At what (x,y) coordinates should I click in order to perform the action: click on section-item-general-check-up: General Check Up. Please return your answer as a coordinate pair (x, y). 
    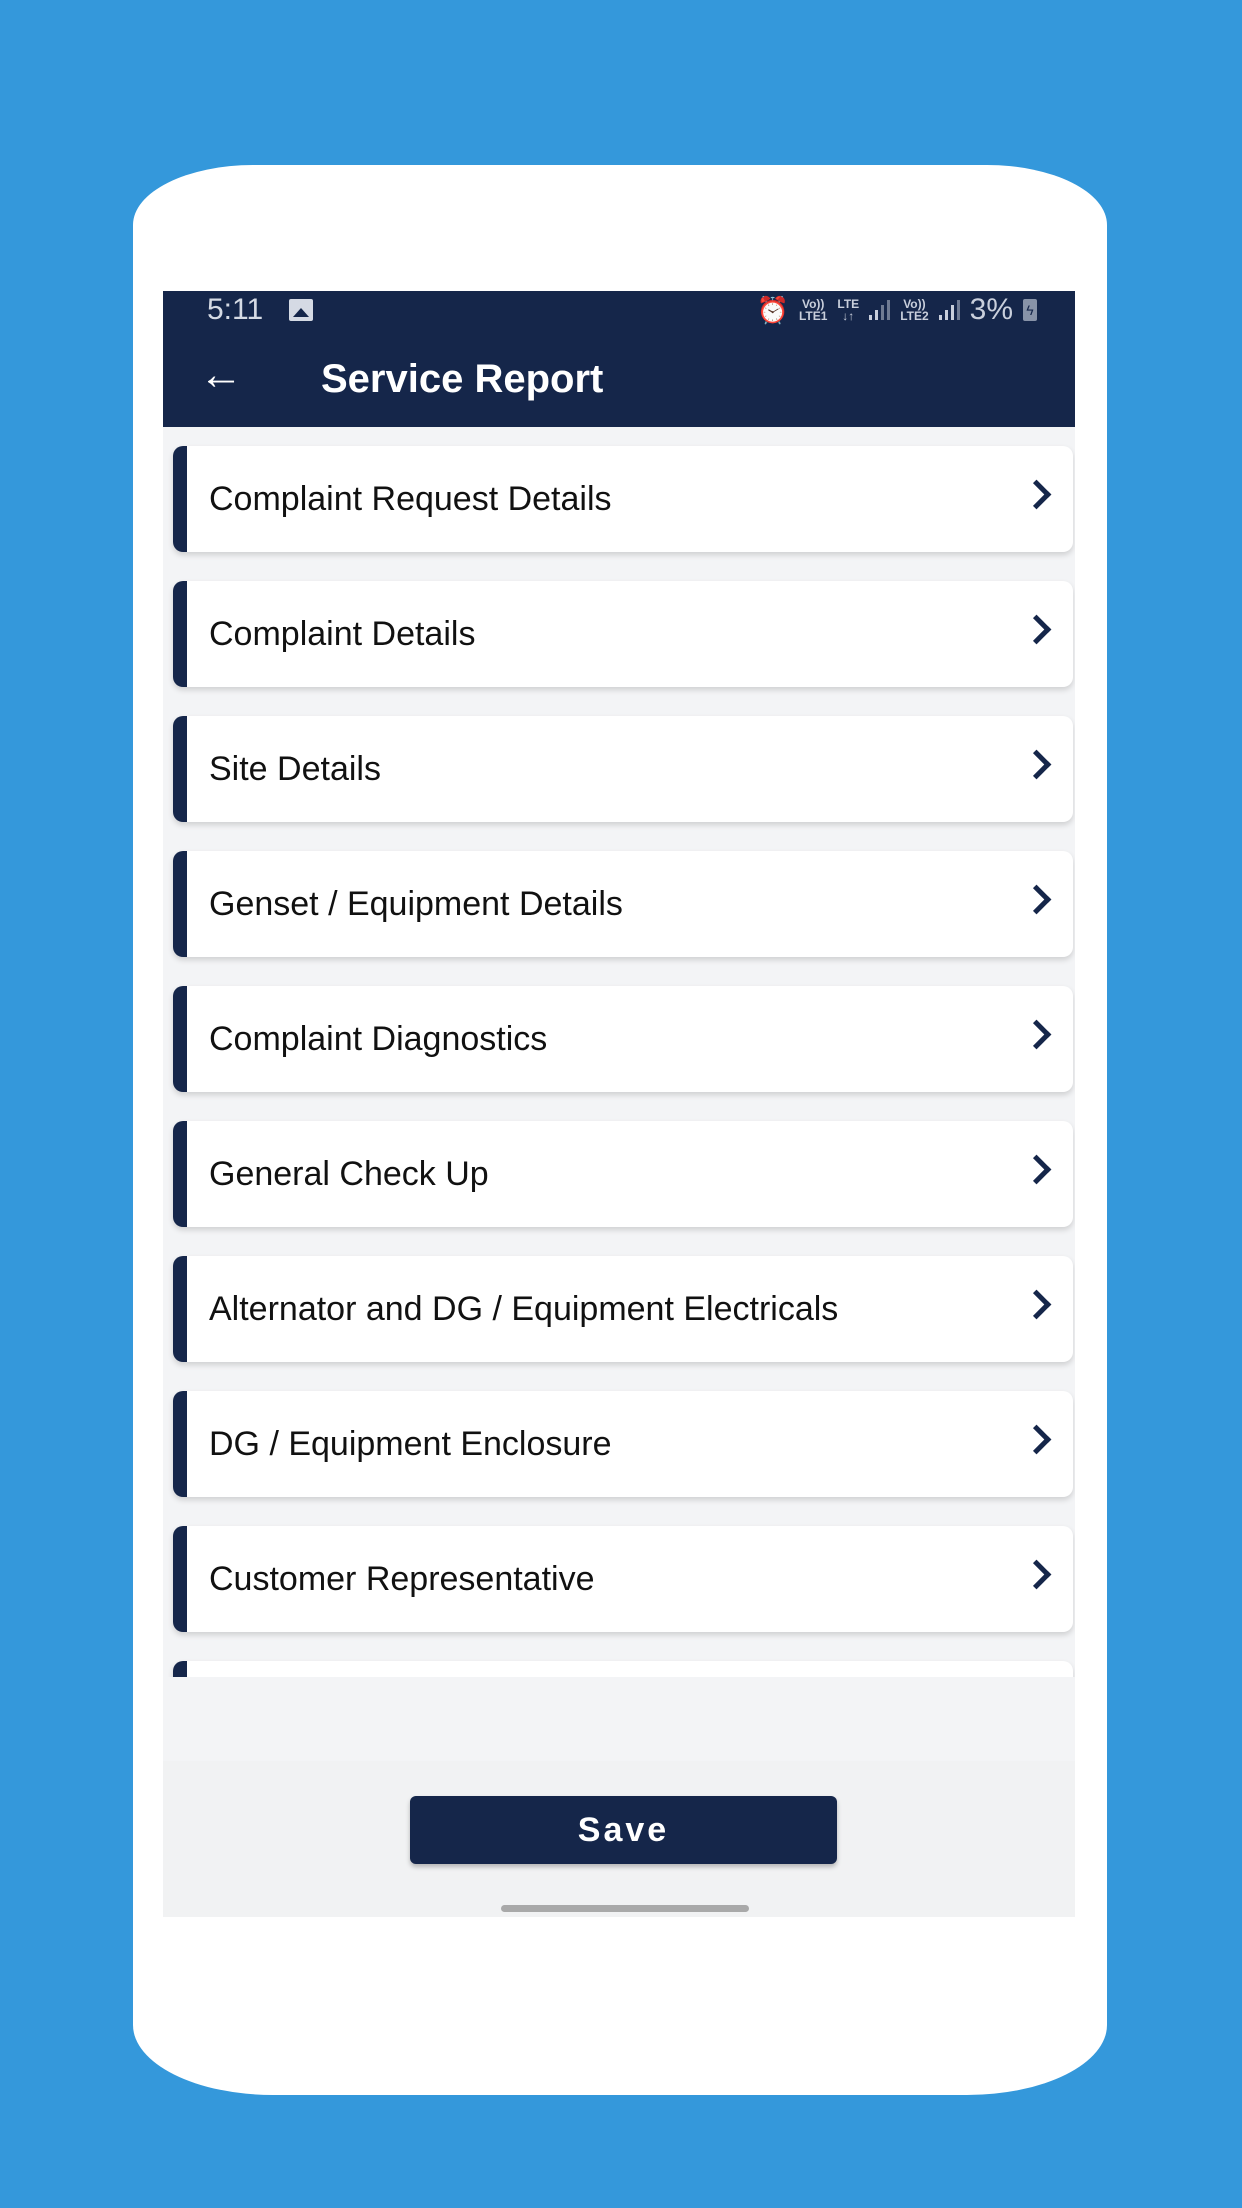
    Looking at the image, I should click on (623, 1174).